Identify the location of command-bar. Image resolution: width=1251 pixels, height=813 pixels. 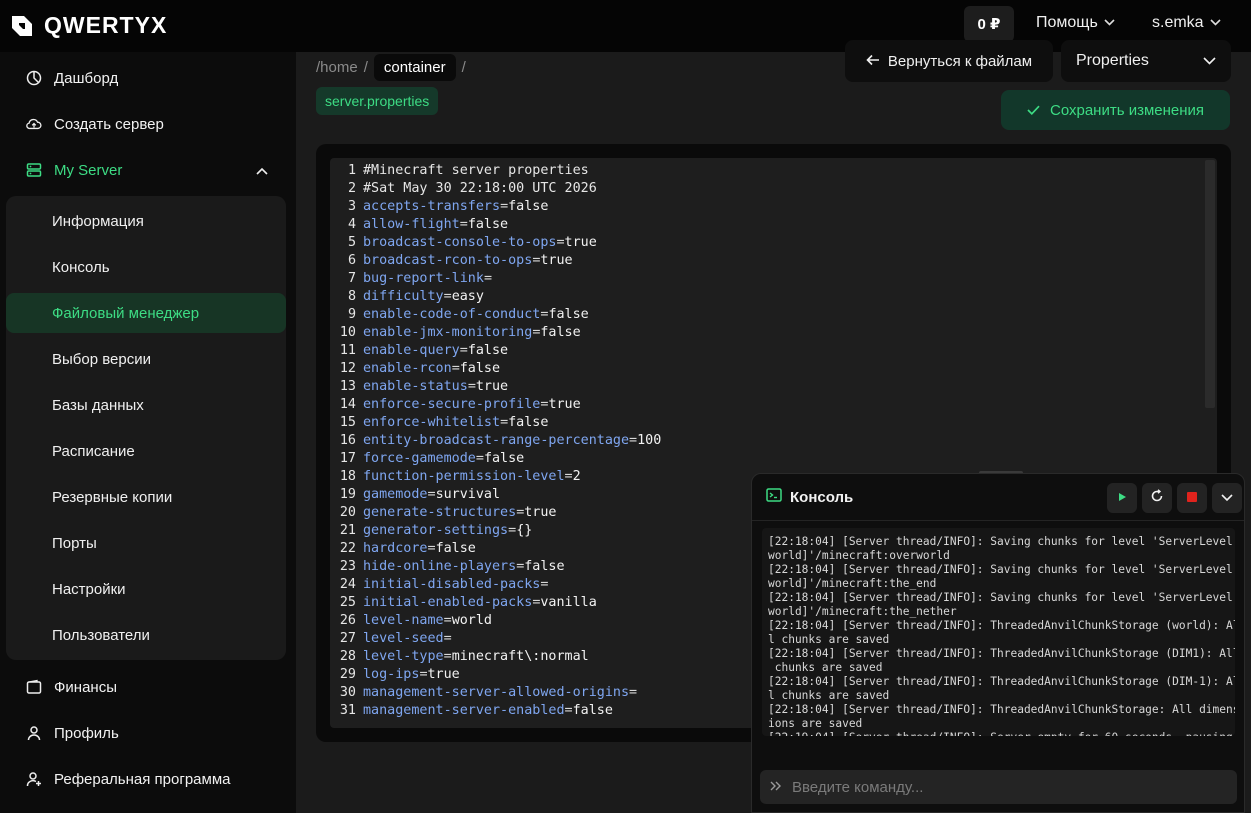
(998, 787).